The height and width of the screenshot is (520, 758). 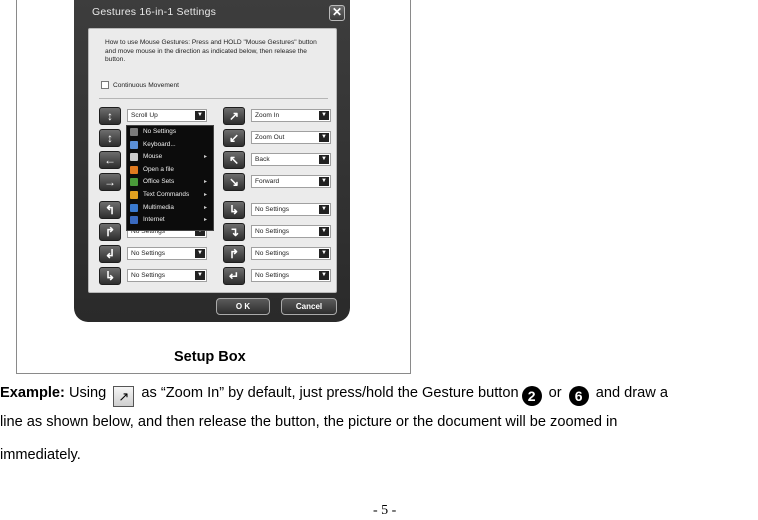 I want to click on continuous-movement-checkbox: Continuous Movement, so click(x=140, y=85).